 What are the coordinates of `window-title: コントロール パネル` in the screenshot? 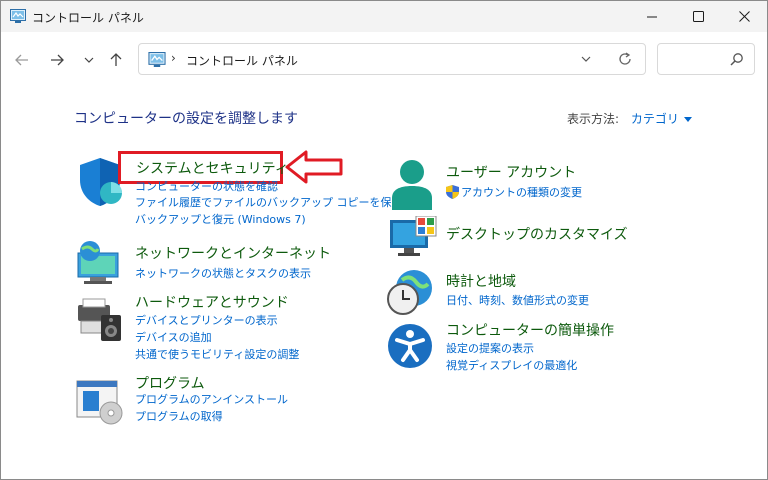 It's located at (88, 18).